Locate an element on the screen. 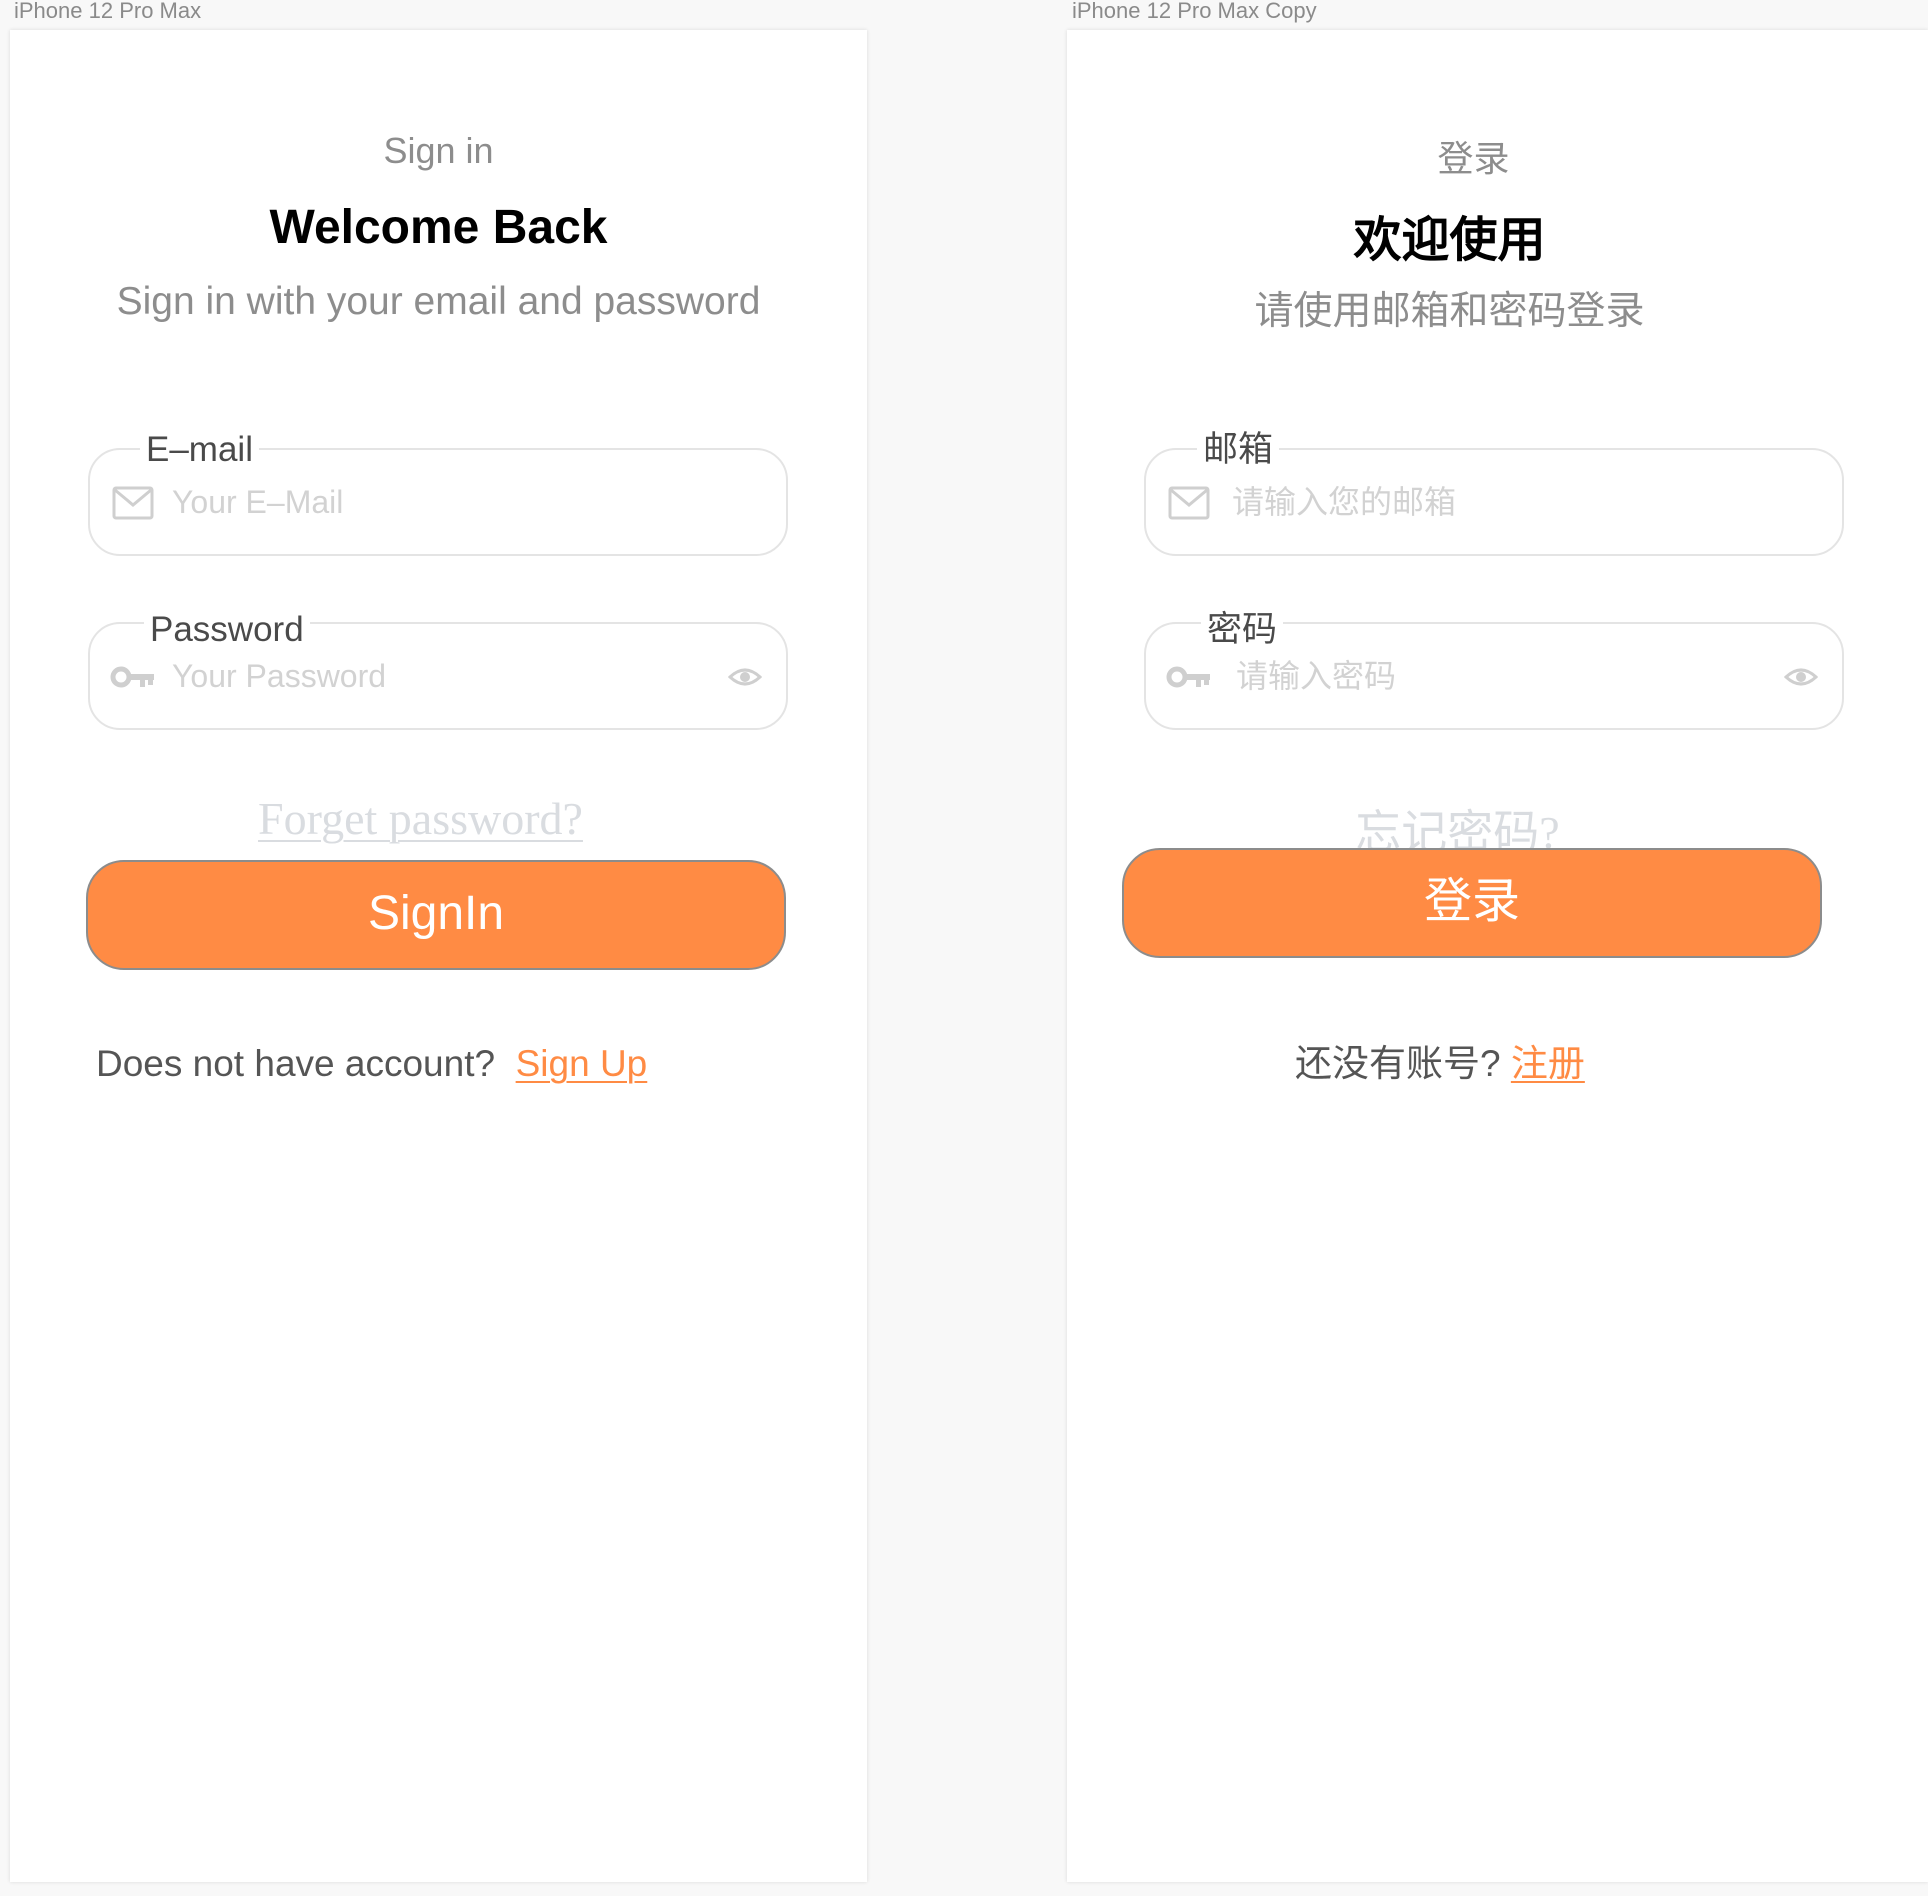 The height and width of the screenshot is (1896, 1928). email-placeholder: Your E–Mail is located at coordinates (258, 502).